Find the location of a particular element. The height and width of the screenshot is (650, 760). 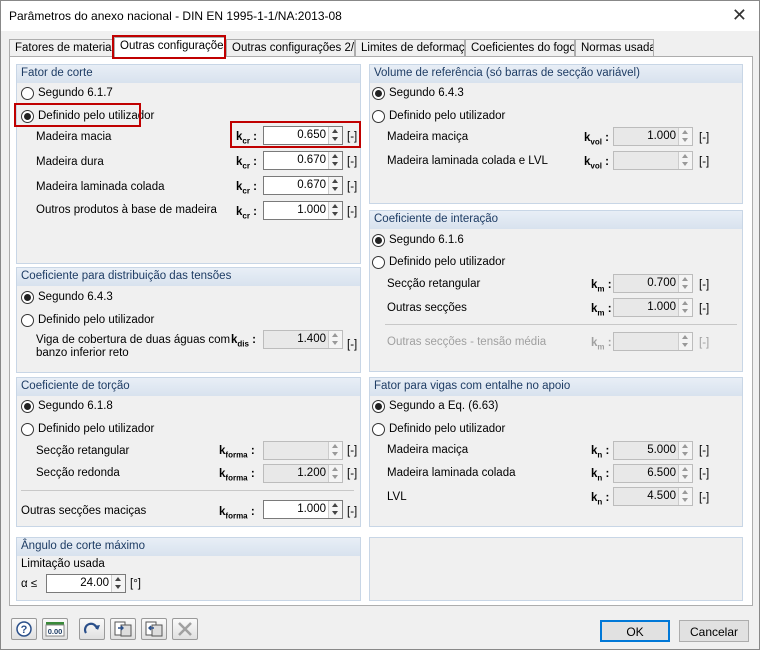

group-header: Ângulo de corte máximo is located at coordinates (188, 547).